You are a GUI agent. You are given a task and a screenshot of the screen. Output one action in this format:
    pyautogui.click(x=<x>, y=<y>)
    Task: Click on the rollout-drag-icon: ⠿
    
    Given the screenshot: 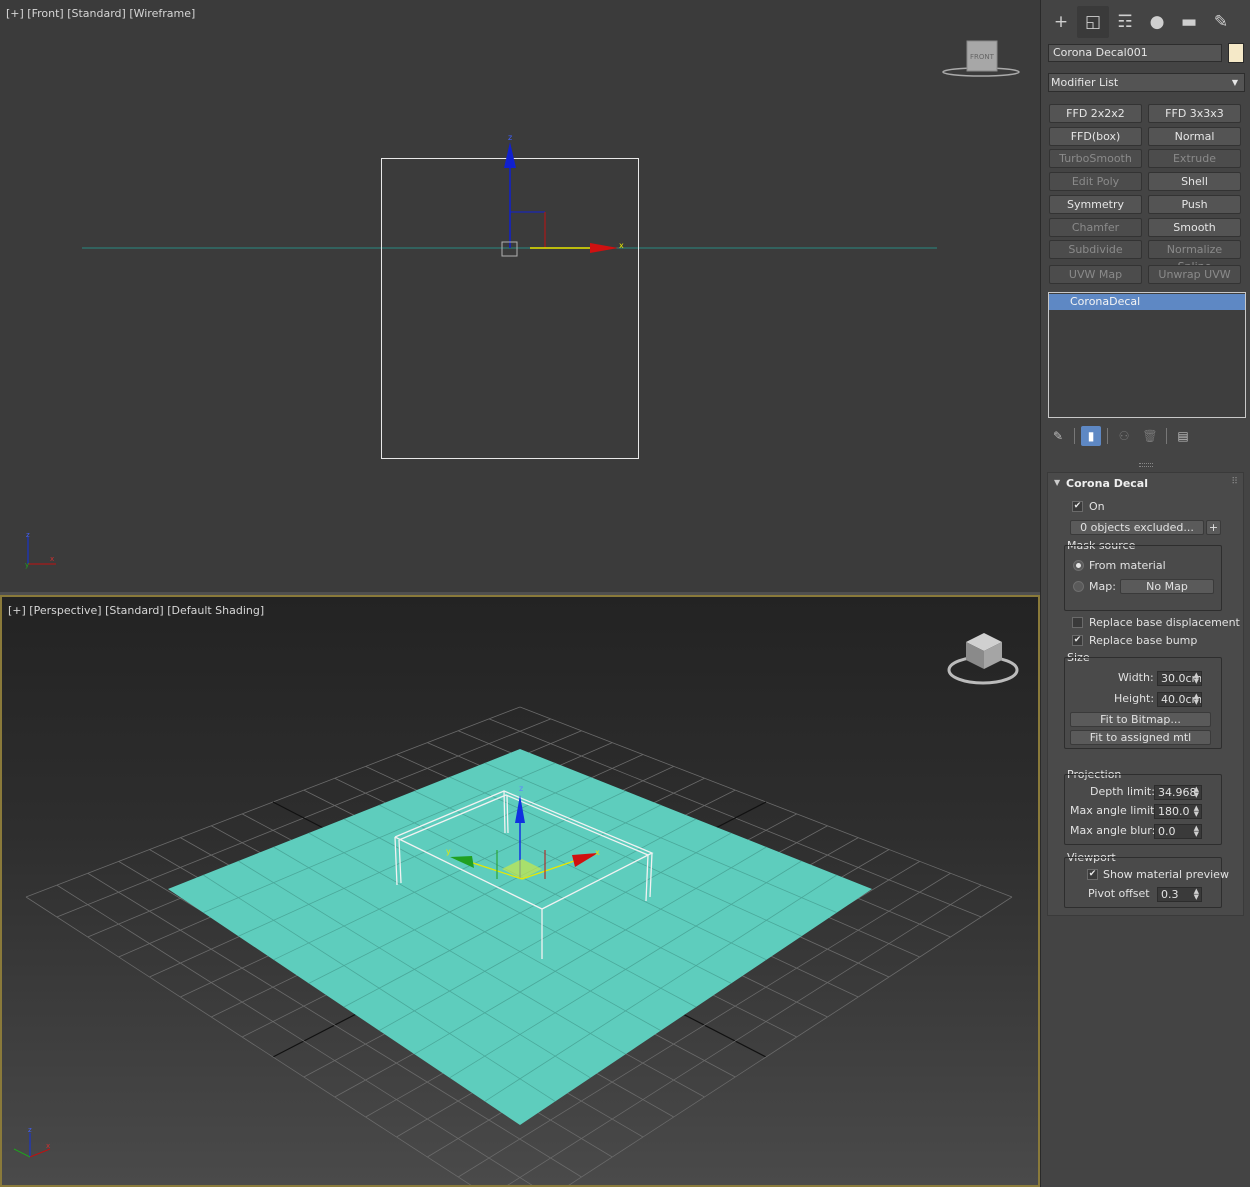 What is the action you would take?
    pyautogui.click(x=1234, y=482)
    